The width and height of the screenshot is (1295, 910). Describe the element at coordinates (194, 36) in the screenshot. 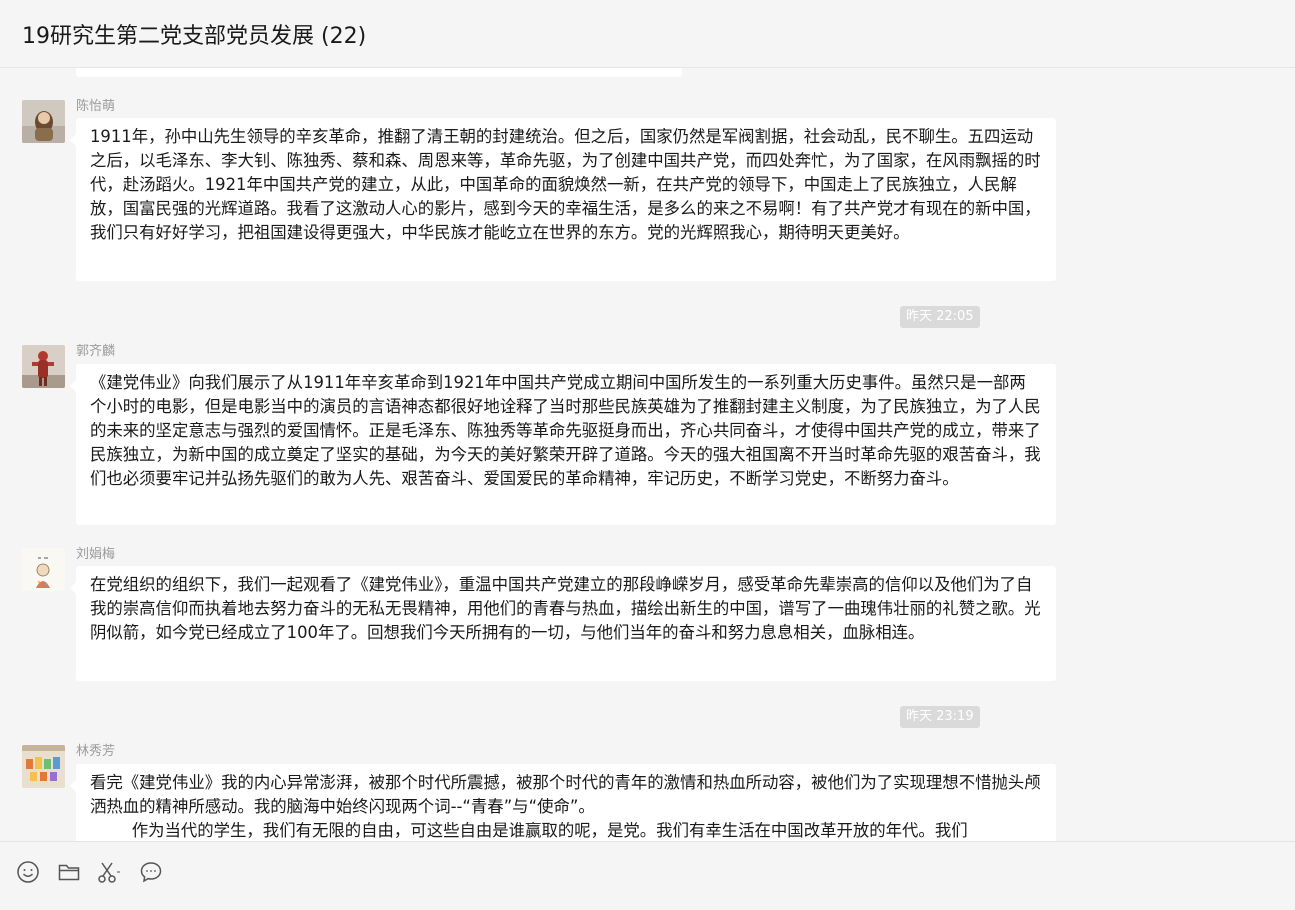

I see `chat-title: 19研究生第二党支部党员发展 (22)` at that location.